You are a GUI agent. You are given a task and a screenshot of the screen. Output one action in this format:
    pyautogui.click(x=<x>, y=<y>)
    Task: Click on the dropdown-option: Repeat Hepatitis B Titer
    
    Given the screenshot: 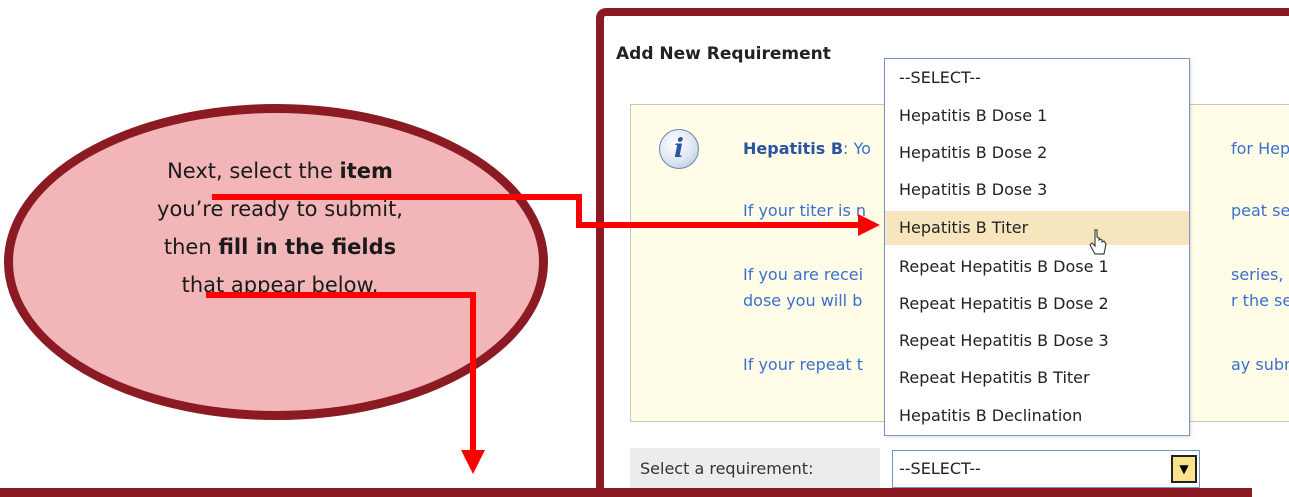 What is the action you would take?
    pyautogui.click(x=1037, y=378)
    